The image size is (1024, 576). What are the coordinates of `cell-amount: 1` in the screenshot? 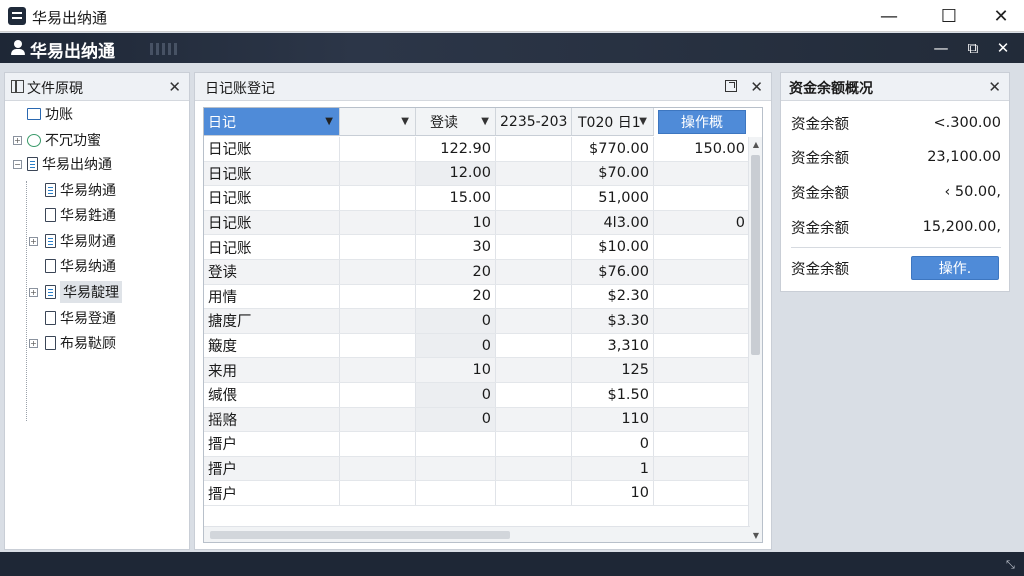 It's located at (613, 468).